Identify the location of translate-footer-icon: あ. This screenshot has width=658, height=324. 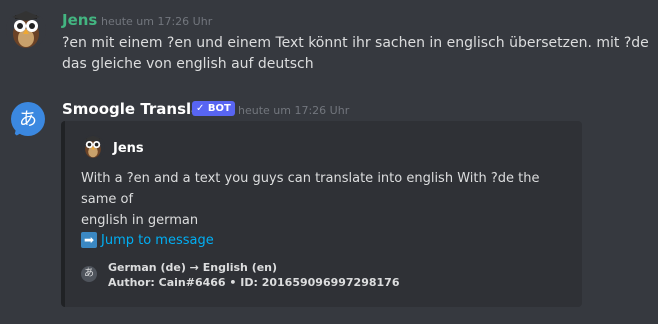
(89, 274).